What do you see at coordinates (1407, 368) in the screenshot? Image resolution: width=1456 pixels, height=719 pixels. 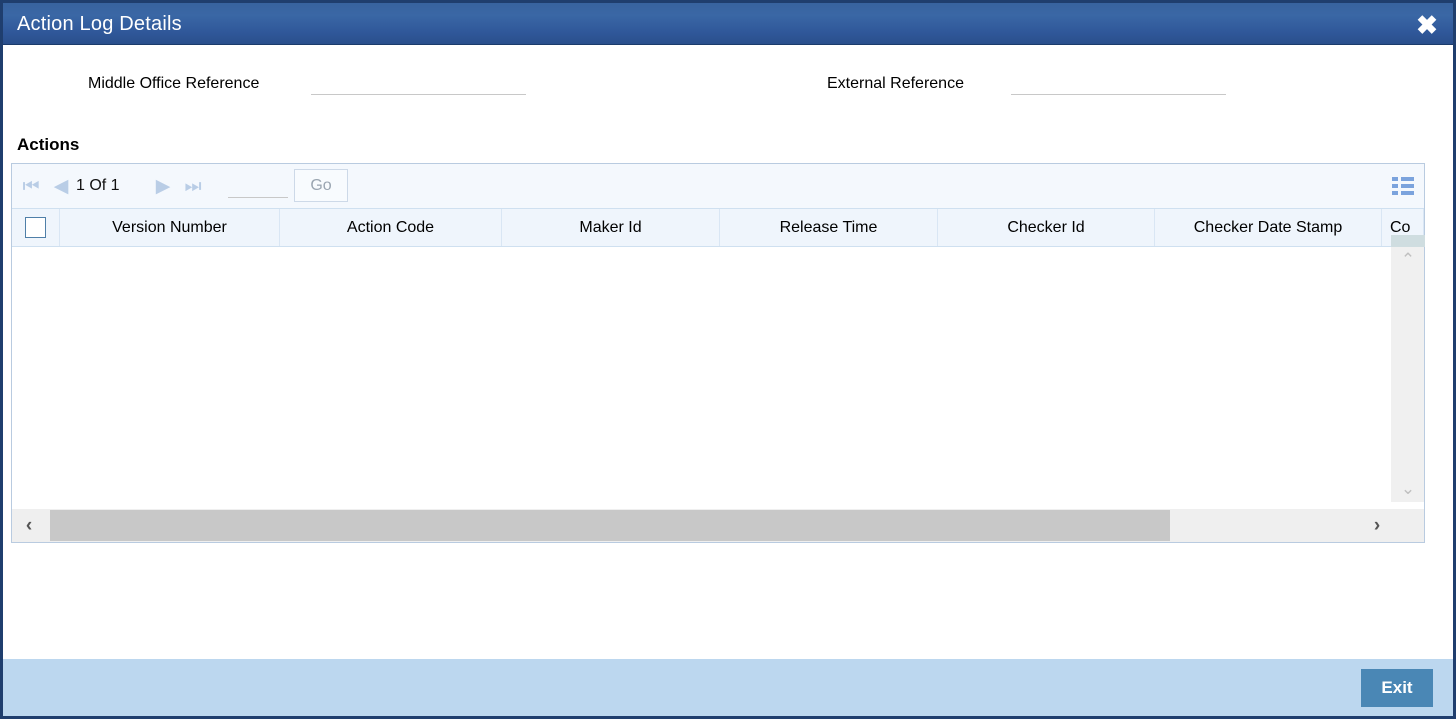 I see `grid-vertical-scrollbar: ⌃ ⌄` at bounding box center [1407, 368].